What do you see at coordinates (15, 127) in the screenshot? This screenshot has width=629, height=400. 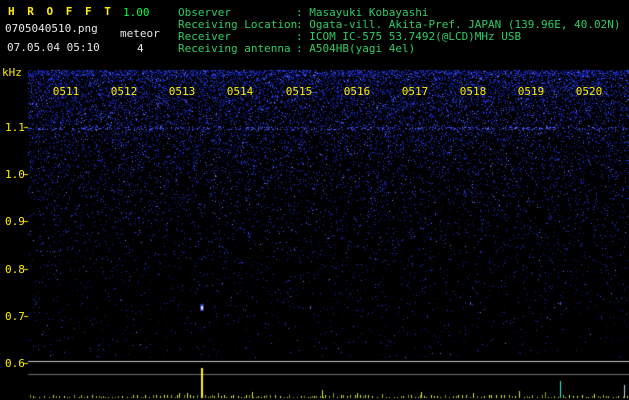 I see `y-tick-1-1: 1.1` at bounding box center [15, 127].